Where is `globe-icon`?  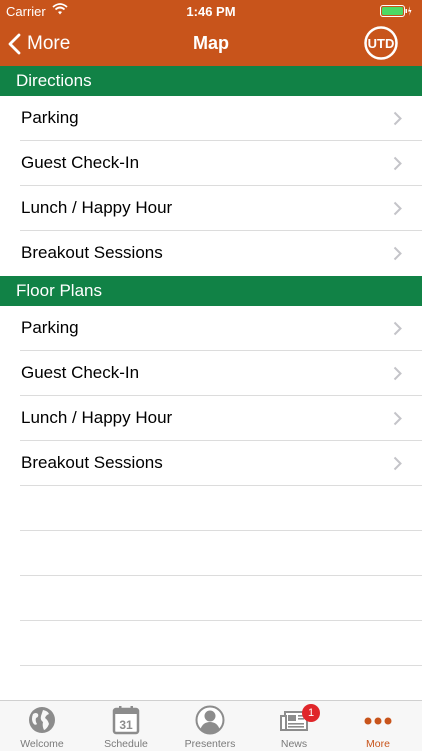 globe-icon is located at coordinates (42, 720).